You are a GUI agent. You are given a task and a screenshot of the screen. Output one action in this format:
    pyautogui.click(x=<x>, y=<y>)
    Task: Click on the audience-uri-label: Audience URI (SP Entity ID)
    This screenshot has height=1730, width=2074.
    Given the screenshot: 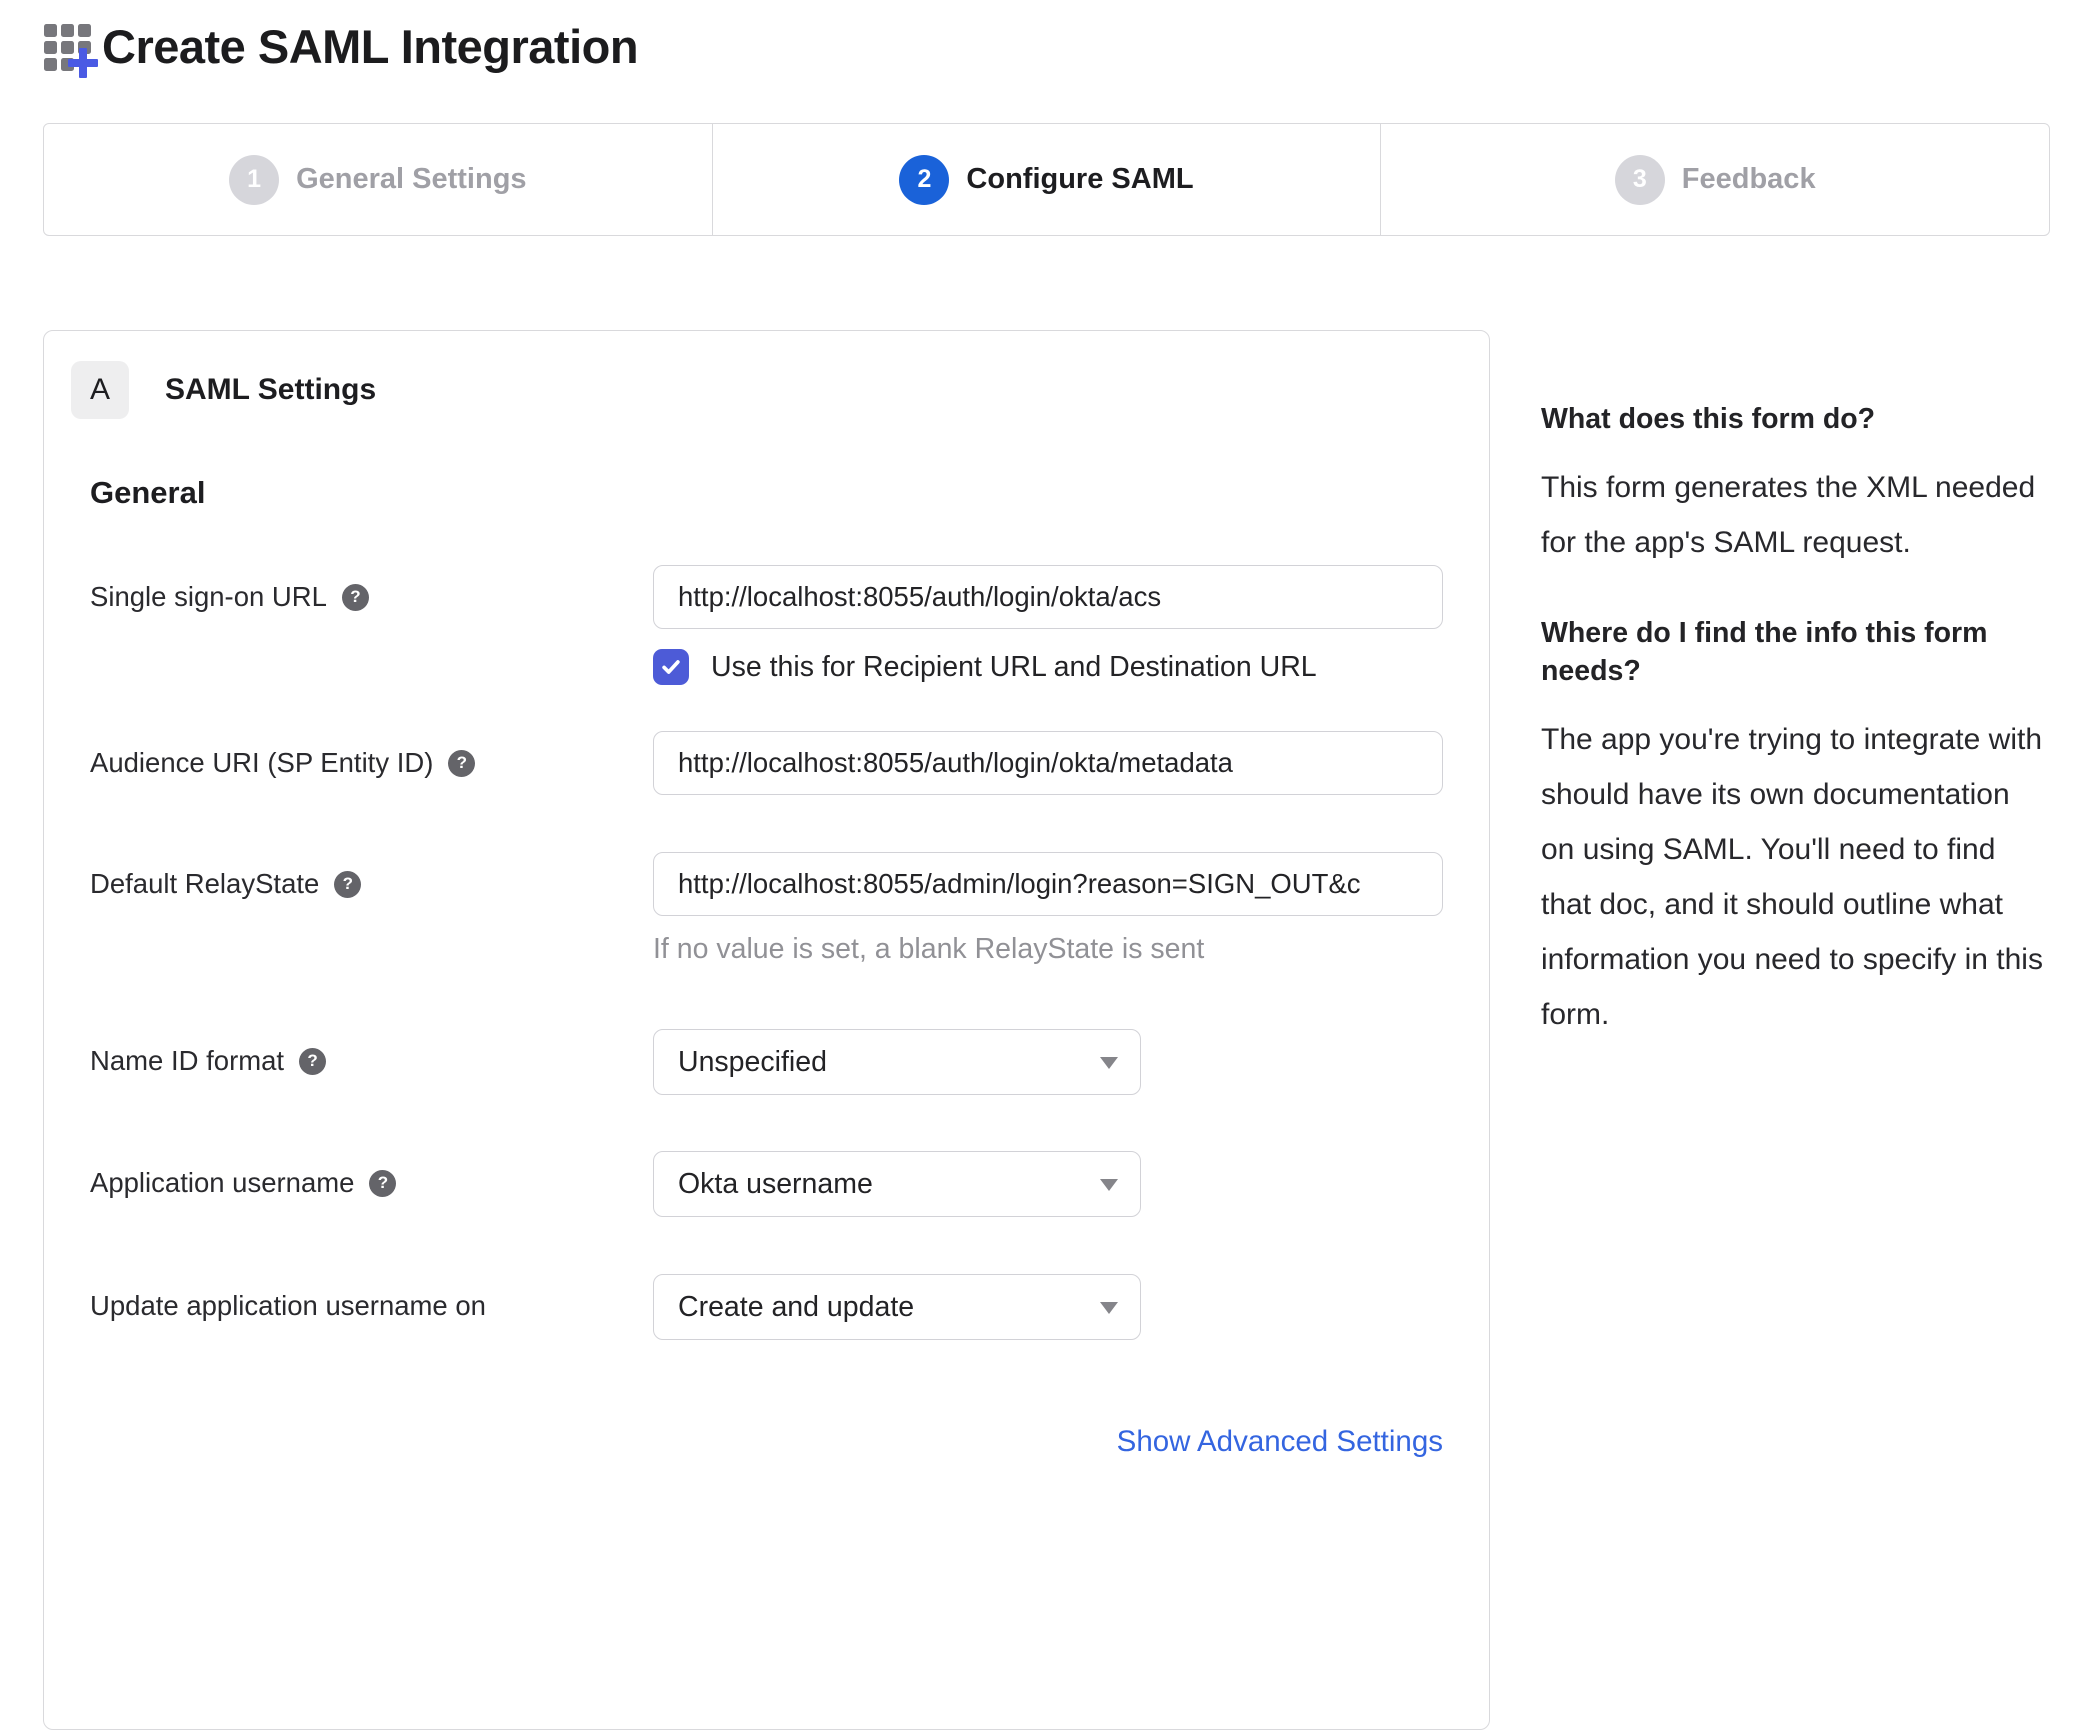 What is the action you would take?
    pyautogui.click(x=262, y=762)
    